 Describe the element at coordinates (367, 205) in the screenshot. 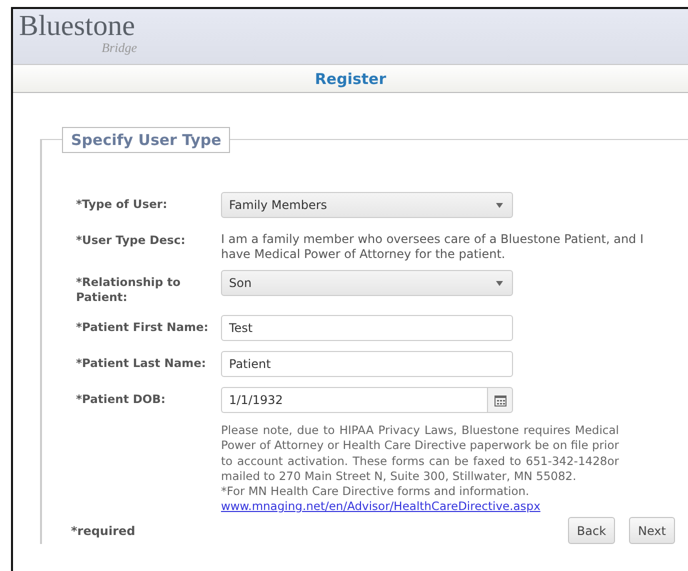

I see `dropdown: Family Members` at that location.